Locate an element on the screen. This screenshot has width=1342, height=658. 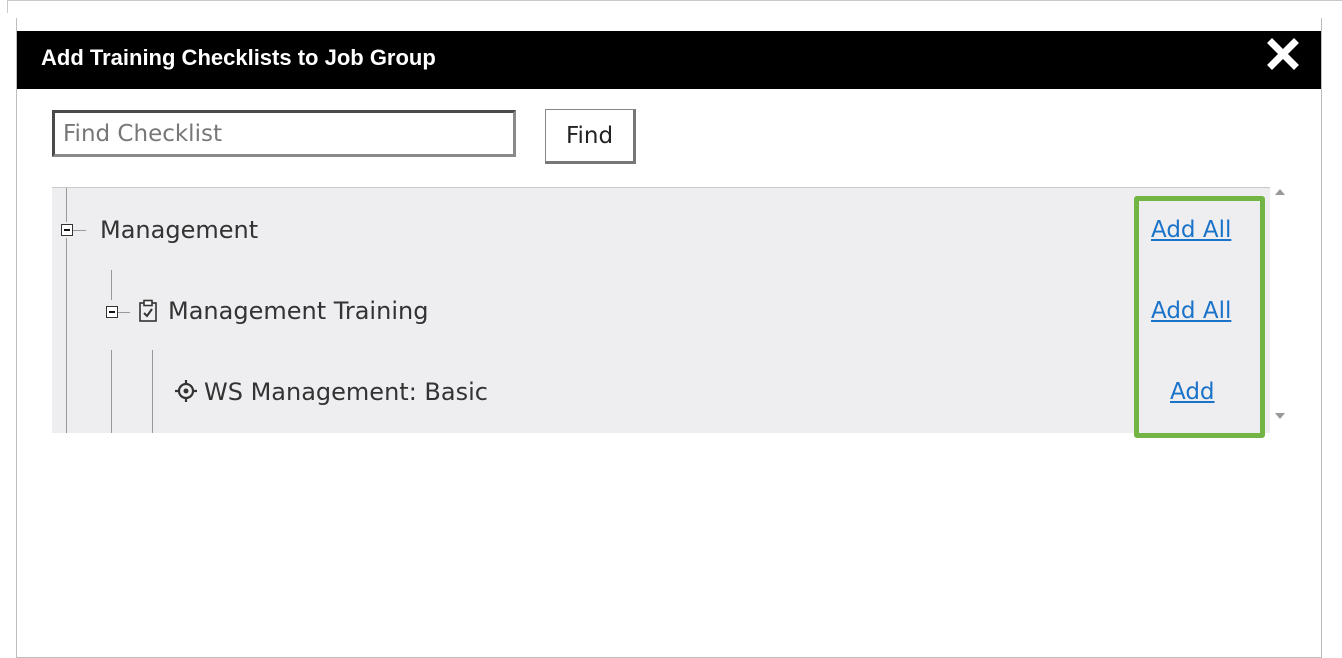
add-all-management-link: Add All is located at coordinates (1191, 230).